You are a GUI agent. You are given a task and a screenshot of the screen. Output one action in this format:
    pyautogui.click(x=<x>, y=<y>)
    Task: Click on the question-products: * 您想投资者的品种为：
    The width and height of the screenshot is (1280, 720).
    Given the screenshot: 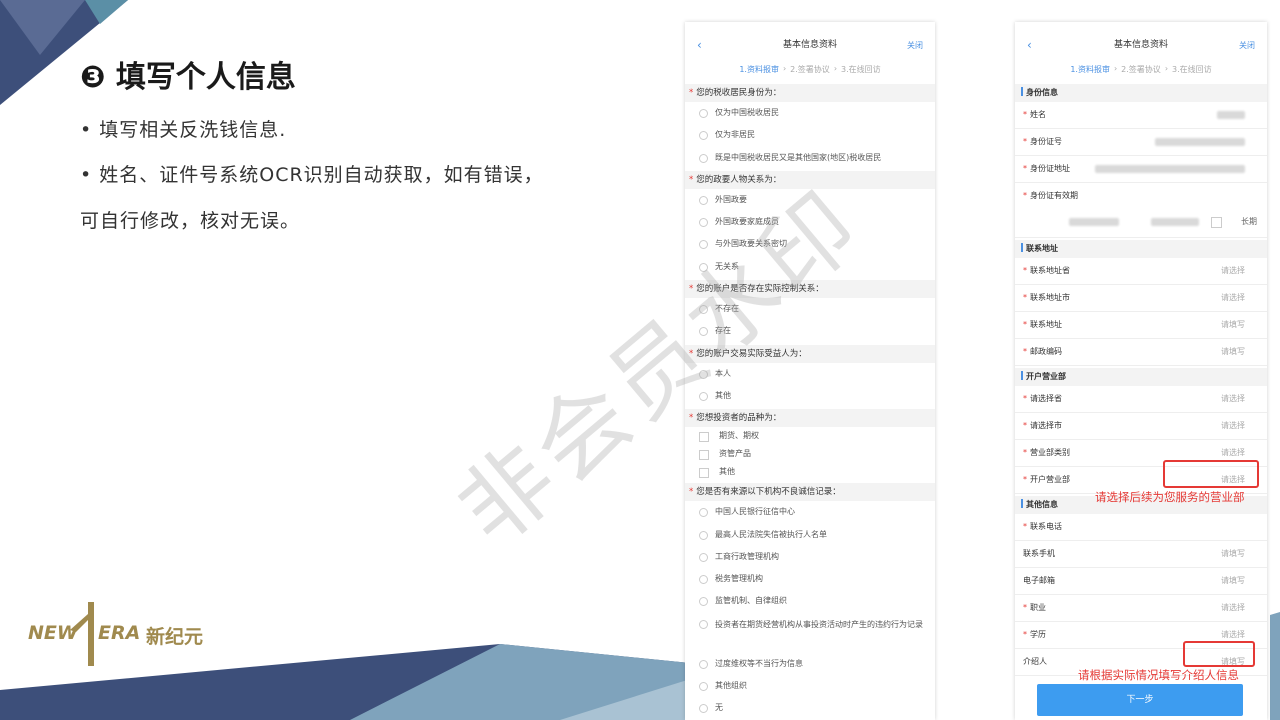 What is the action you would take?
    pyautogui.click(x=810, y=418)
    